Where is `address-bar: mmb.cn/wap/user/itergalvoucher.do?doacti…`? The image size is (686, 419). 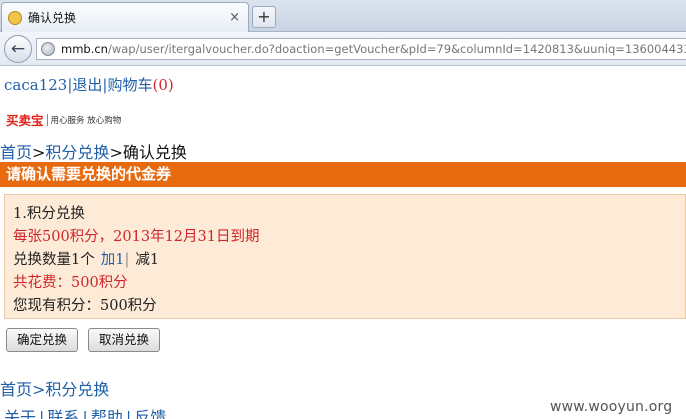 address-bar: mmb.cn/wap/user/itergalvoucher.do?doacti… is located at coordinates (361, 49).